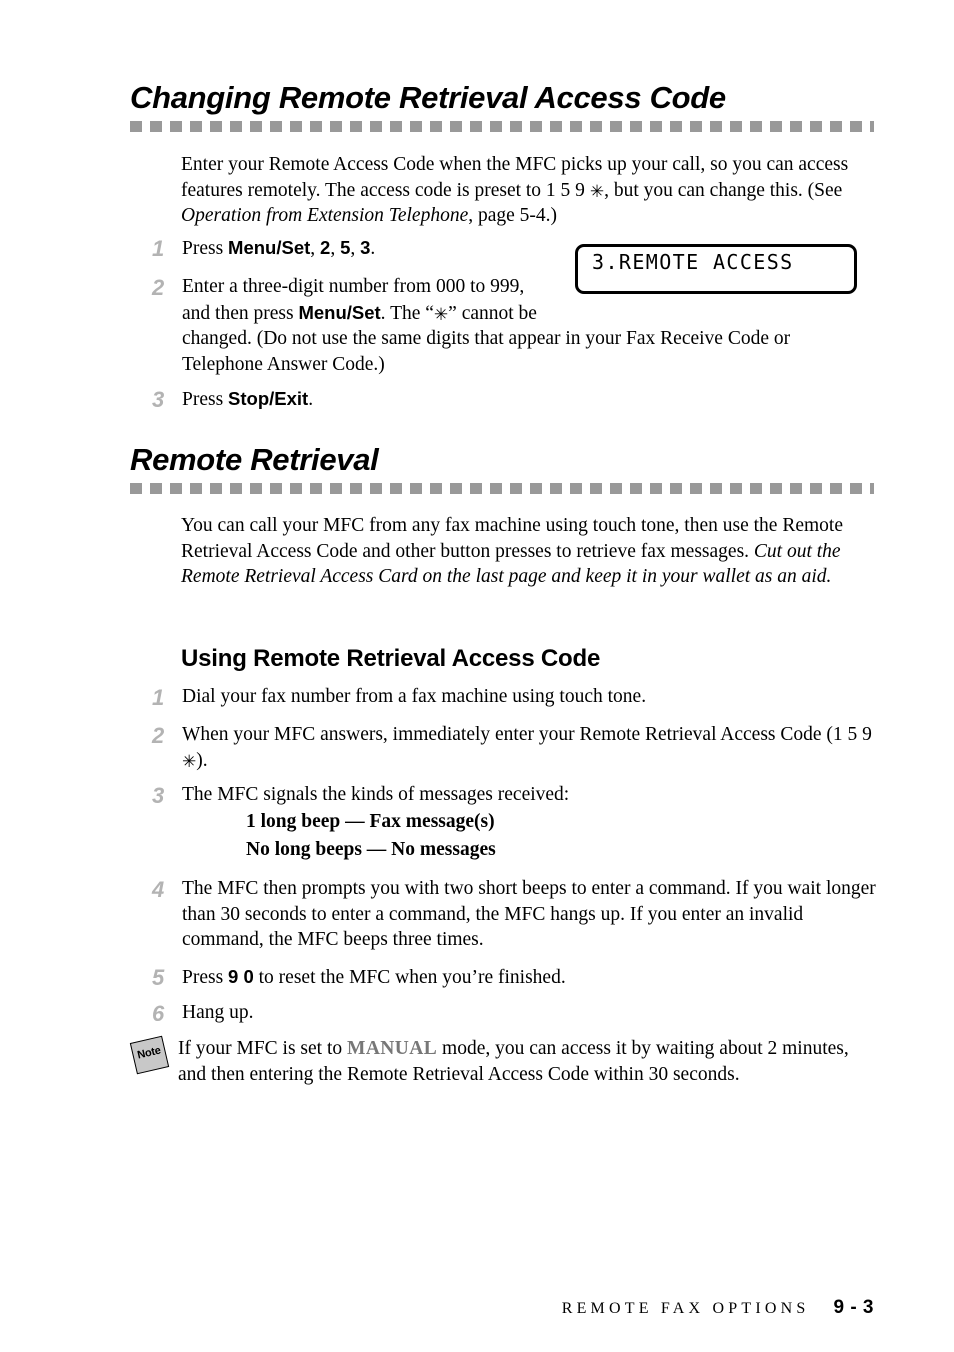 The height and width of the screenshot is (1352, 954). What do you see at coordinates (335, 248) in the screenshot?
I see `step-text-part3: ,` at bounding box center [335, 248].